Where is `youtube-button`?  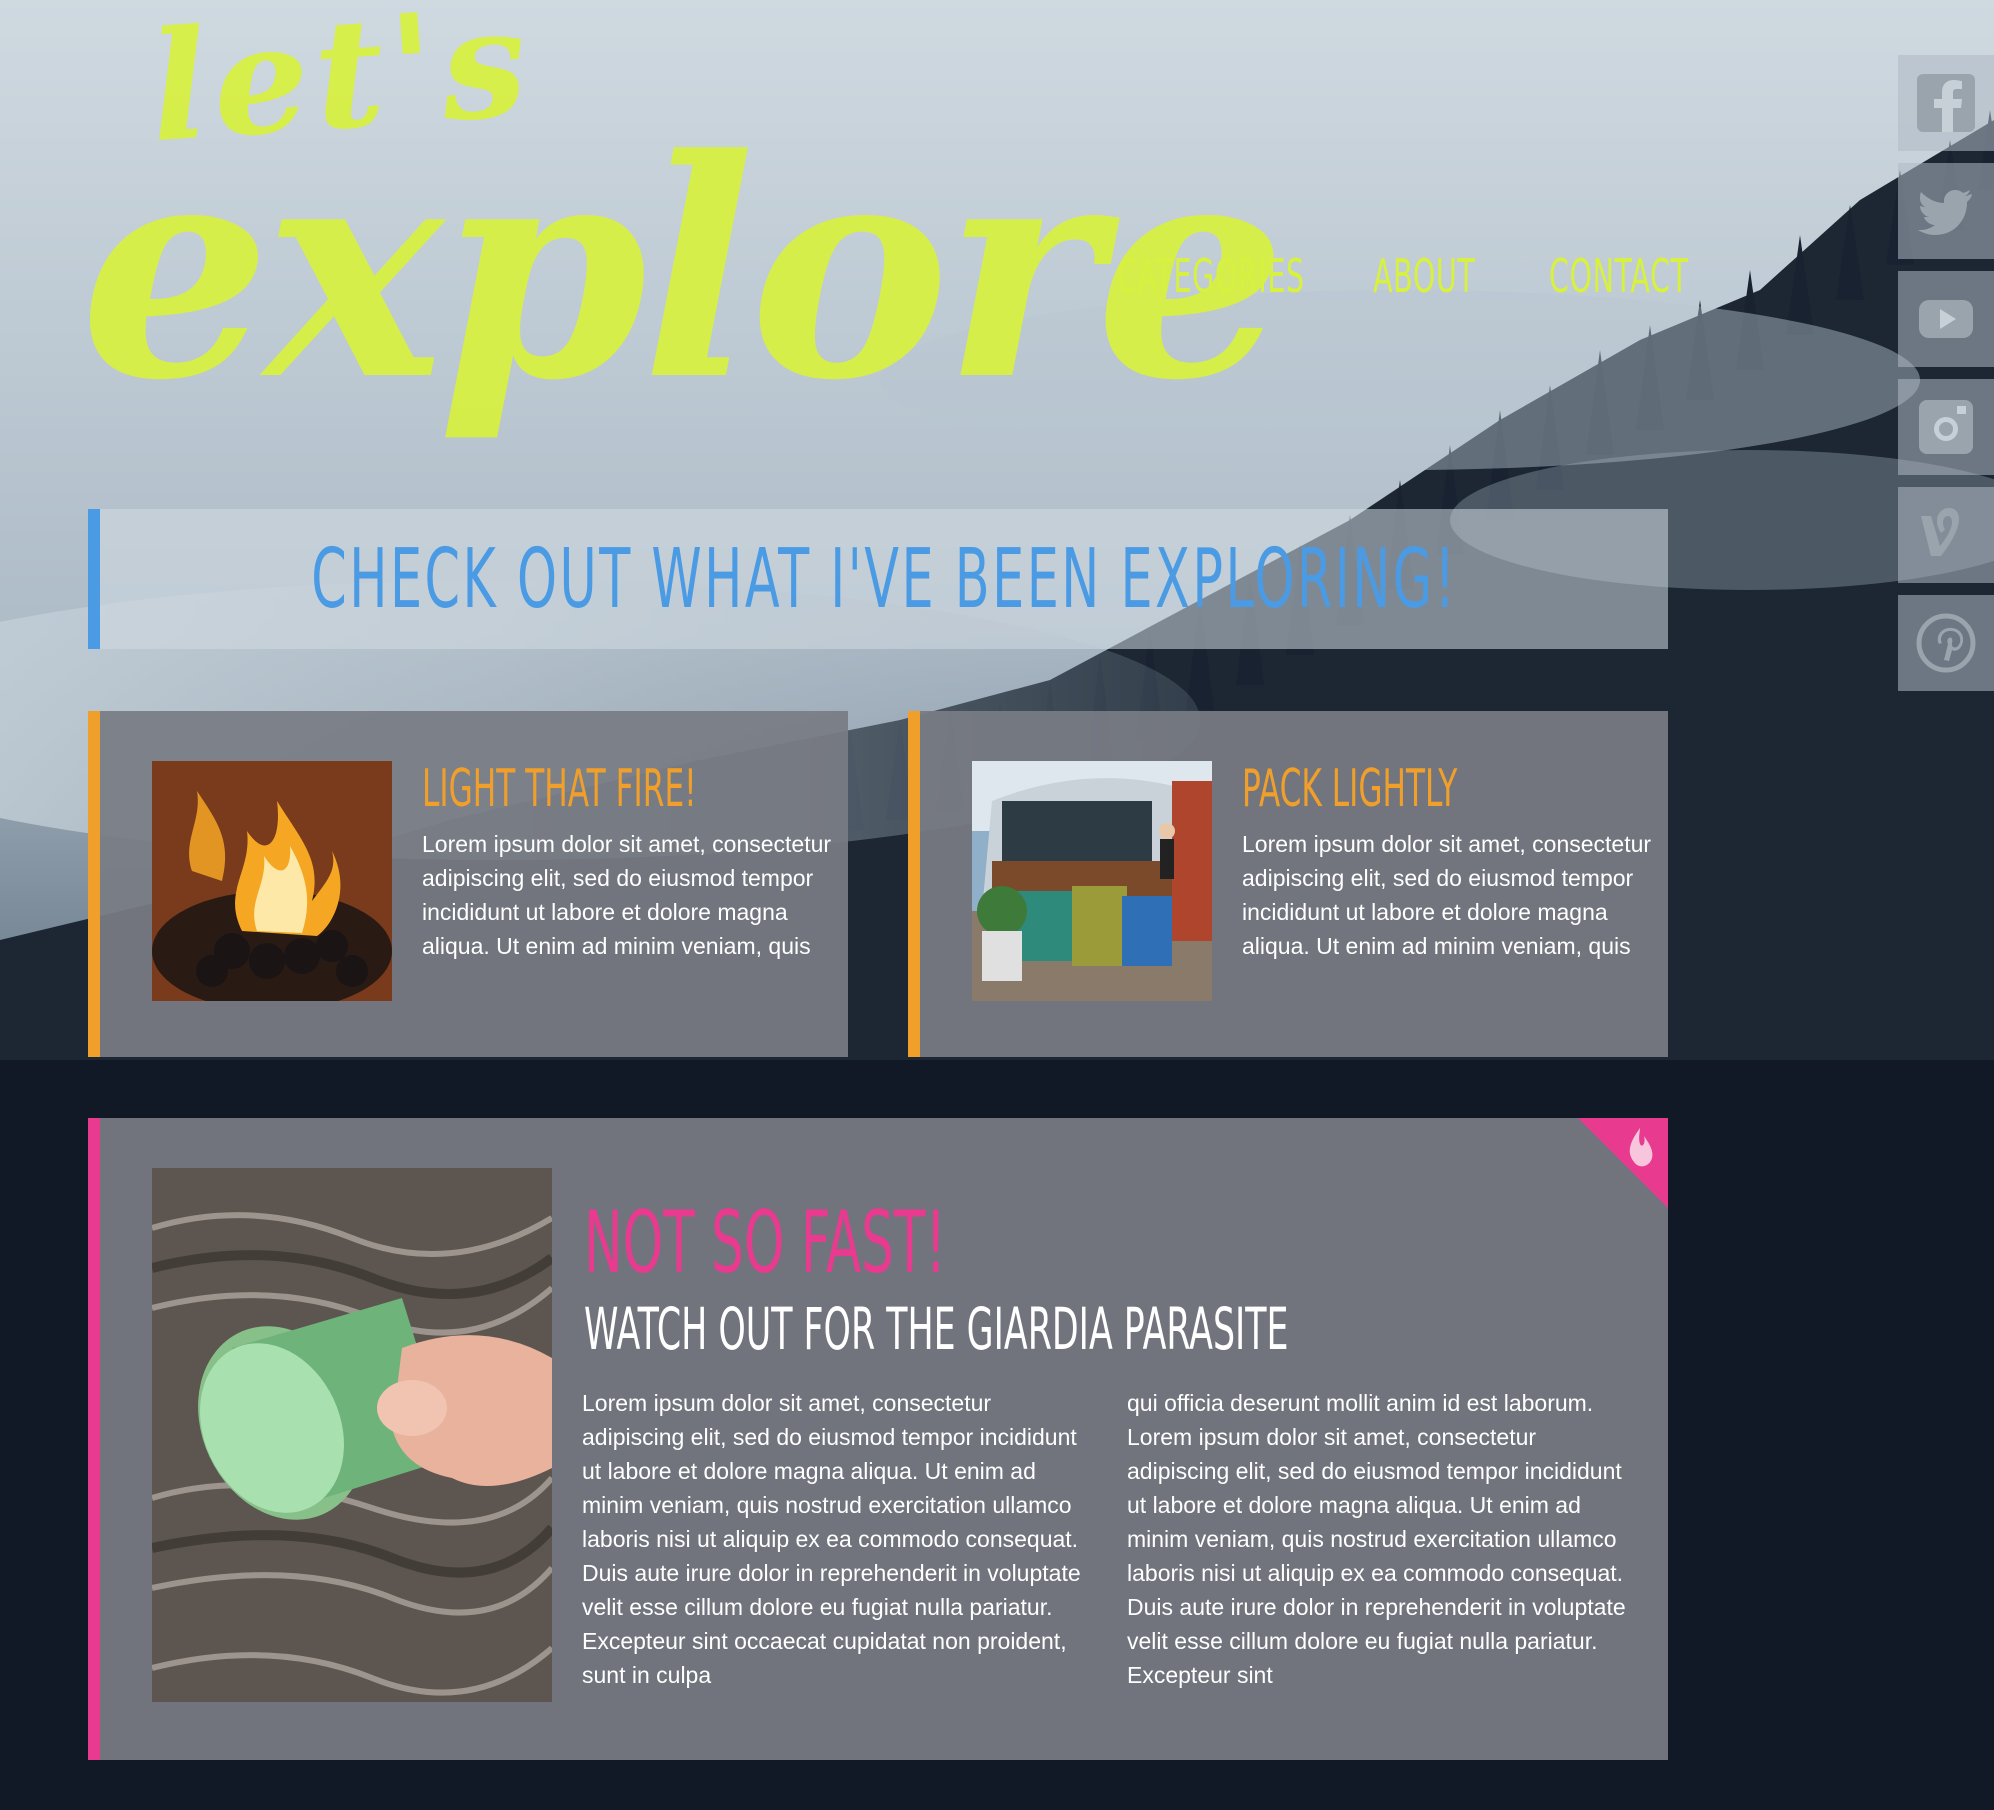
youtube-button is located at coordinates (1946, 319).